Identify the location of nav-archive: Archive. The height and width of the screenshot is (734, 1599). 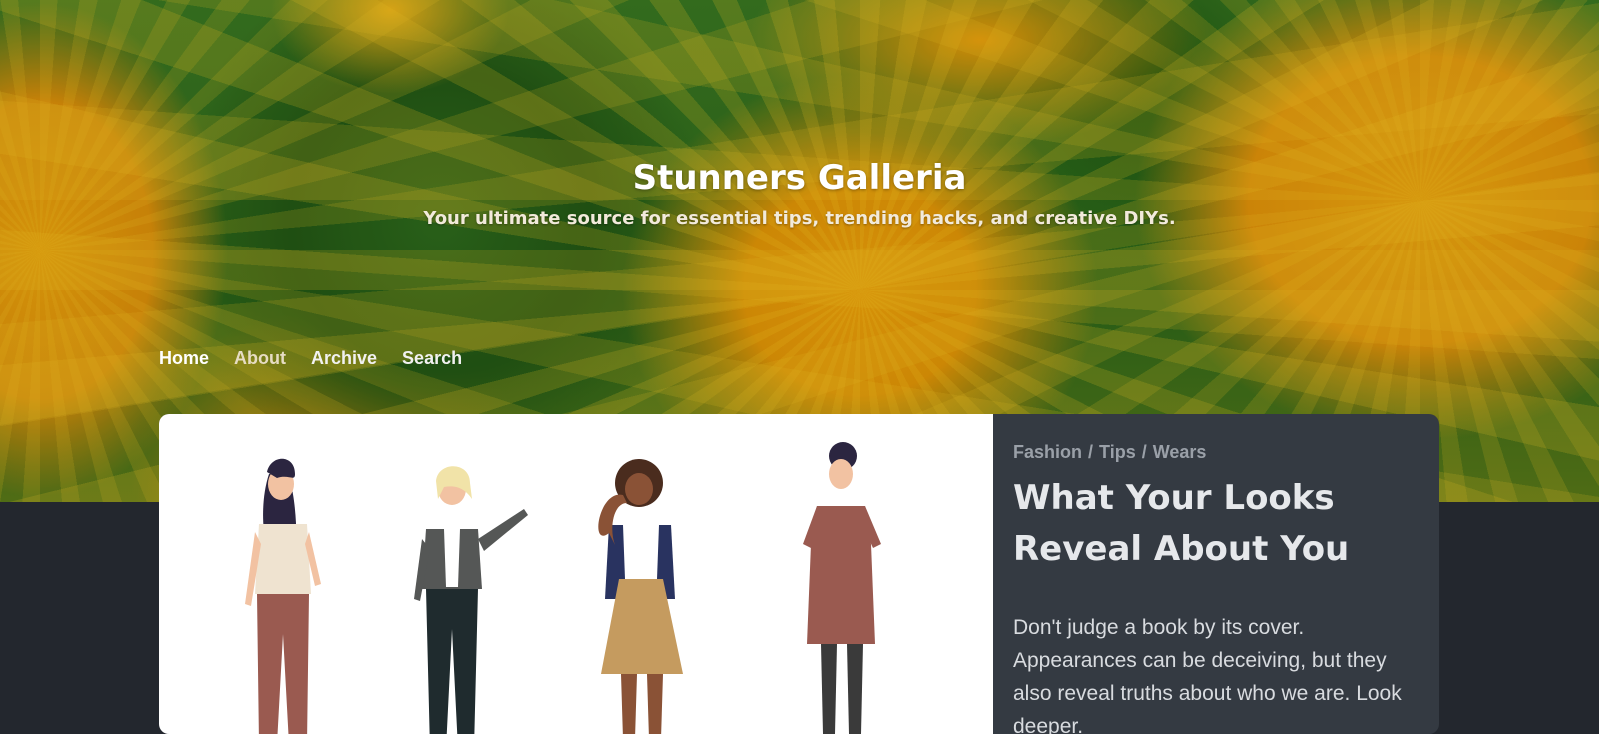
(344, 358).